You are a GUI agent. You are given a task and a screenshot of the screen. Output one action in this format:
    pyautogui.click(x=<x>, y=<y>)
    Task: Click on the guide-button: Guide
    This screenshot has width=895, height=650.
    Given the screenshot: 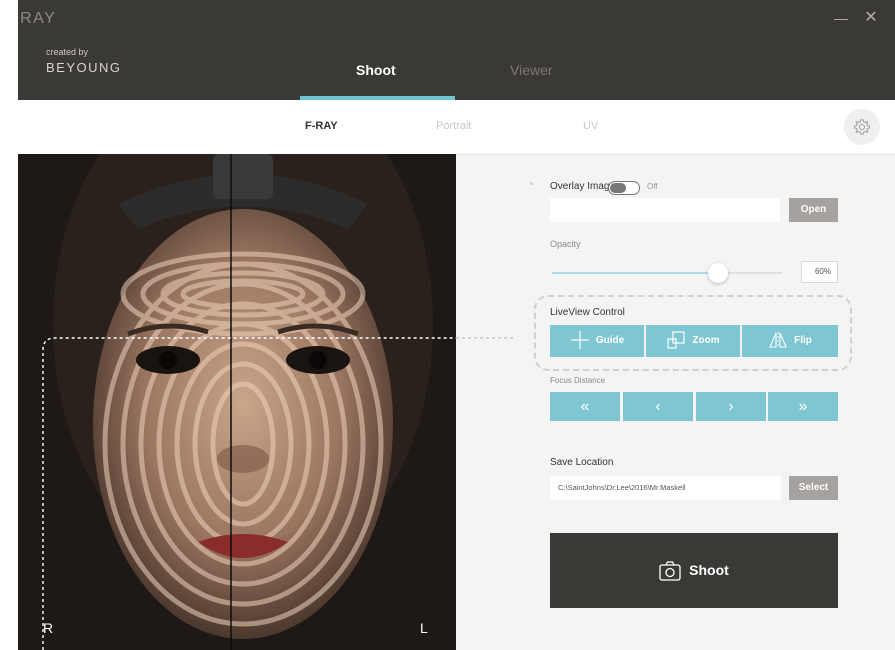 What is the action you would take?
    pyautogui.click(x=597, y=341)
    